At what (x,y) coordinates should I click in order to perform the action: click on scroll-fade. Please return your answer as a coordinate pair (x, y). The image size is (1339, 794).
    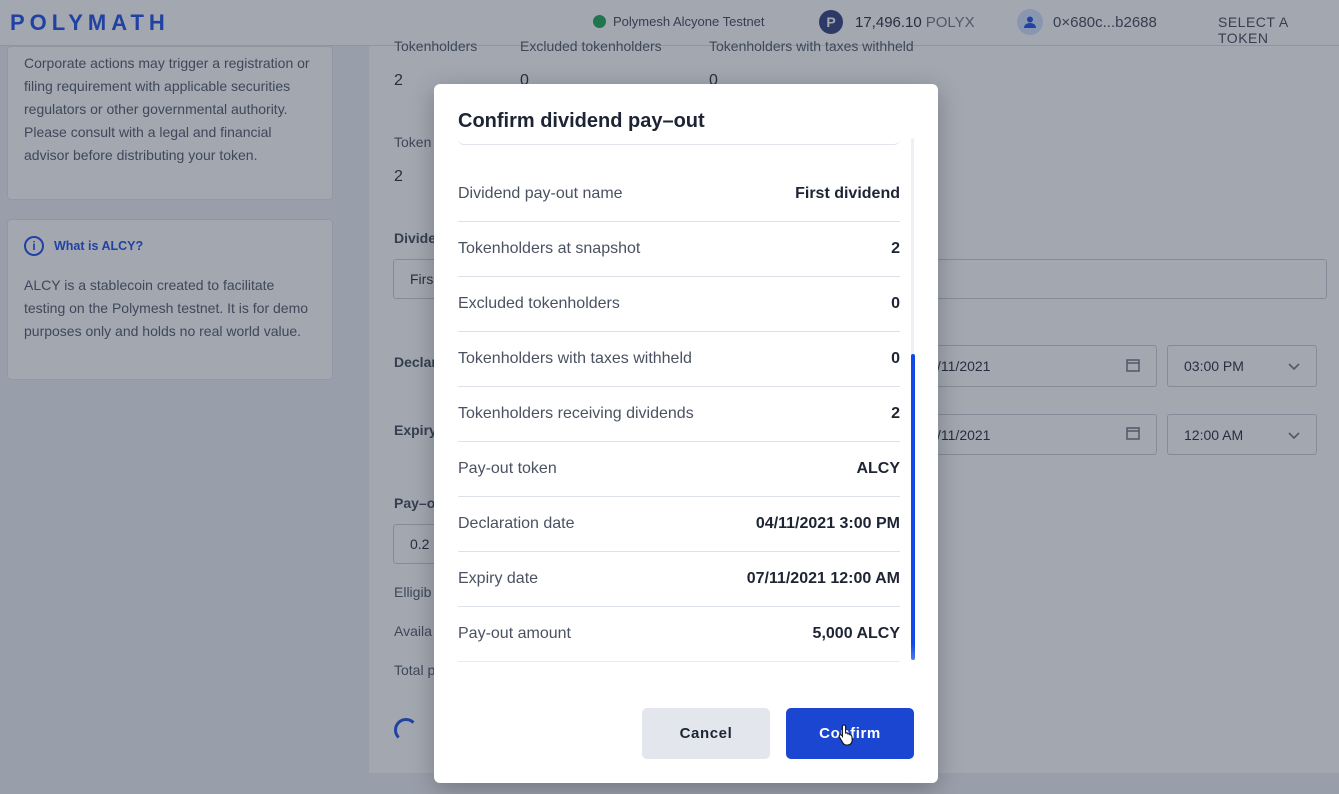
    Looking at the image, I should click on (686, 674).